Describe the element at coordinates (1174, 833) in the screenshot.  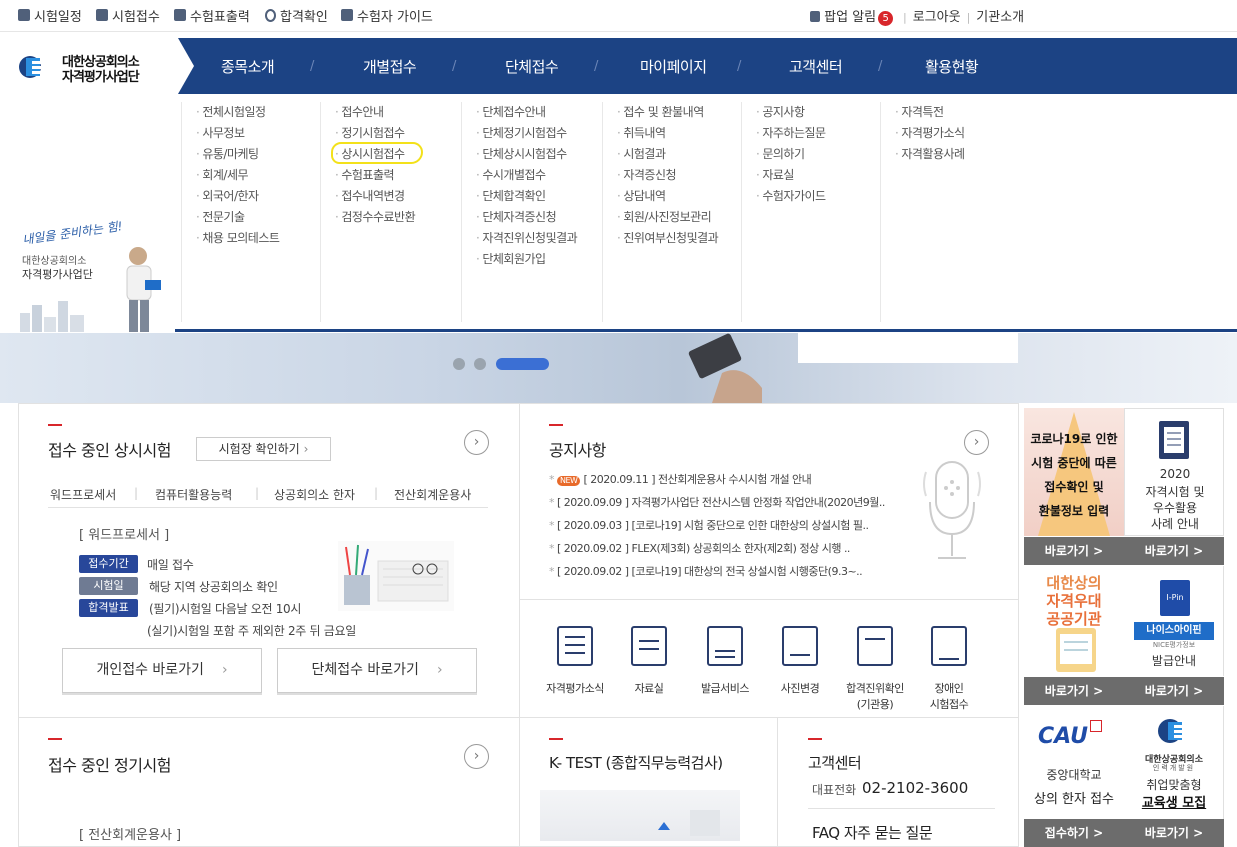
I see `hrd-go-button: 바로가기 >` at that location.